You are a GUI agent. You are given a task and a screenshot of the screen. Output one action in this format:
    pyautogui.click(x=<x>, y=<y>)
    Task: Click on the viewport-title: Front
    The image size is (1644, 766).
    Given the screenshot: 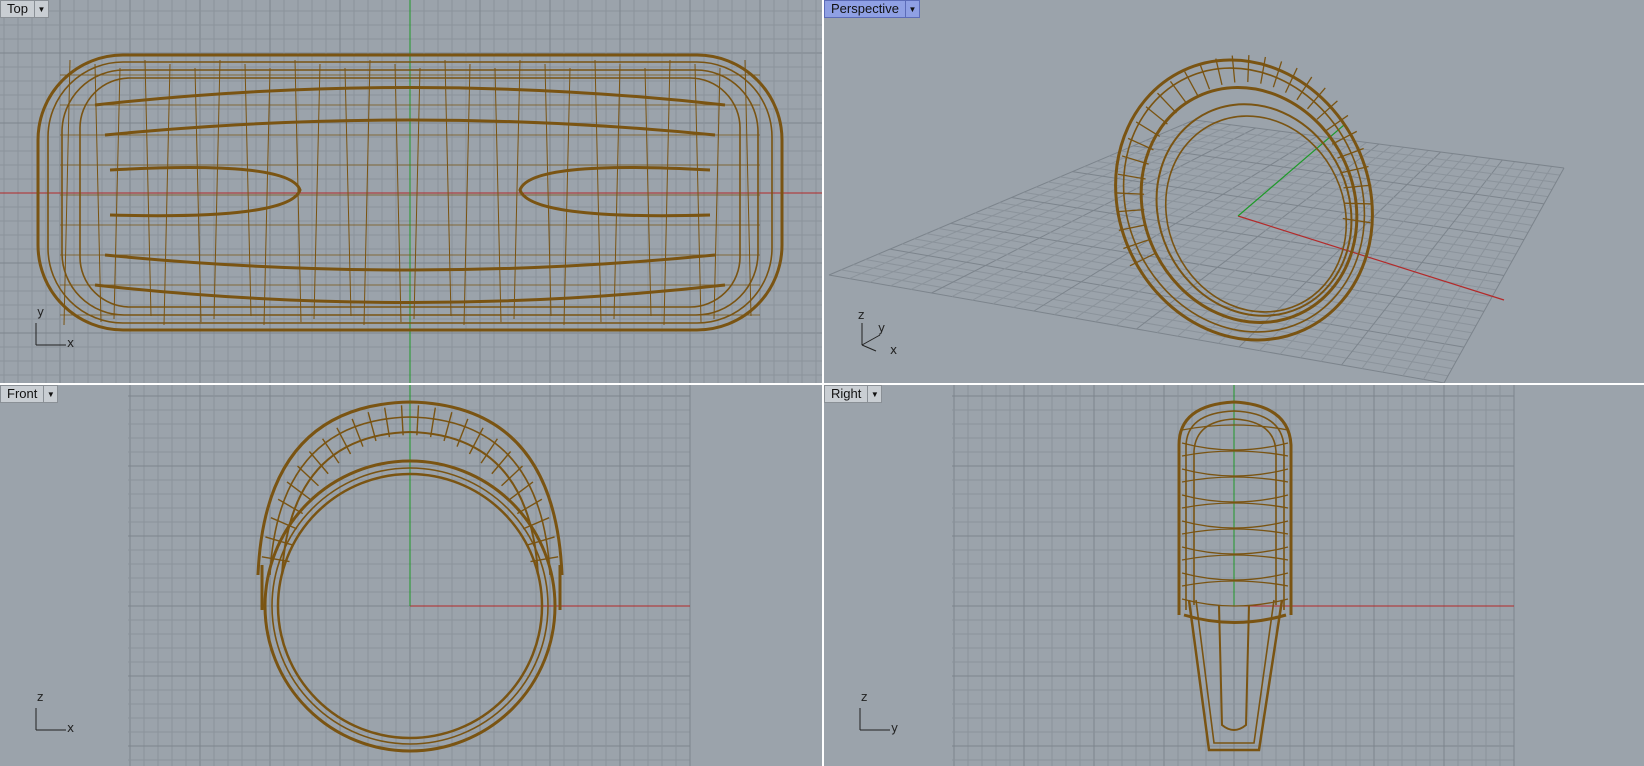 What is the action you would take?
    pyautogui.click(x=22, y=393)
    